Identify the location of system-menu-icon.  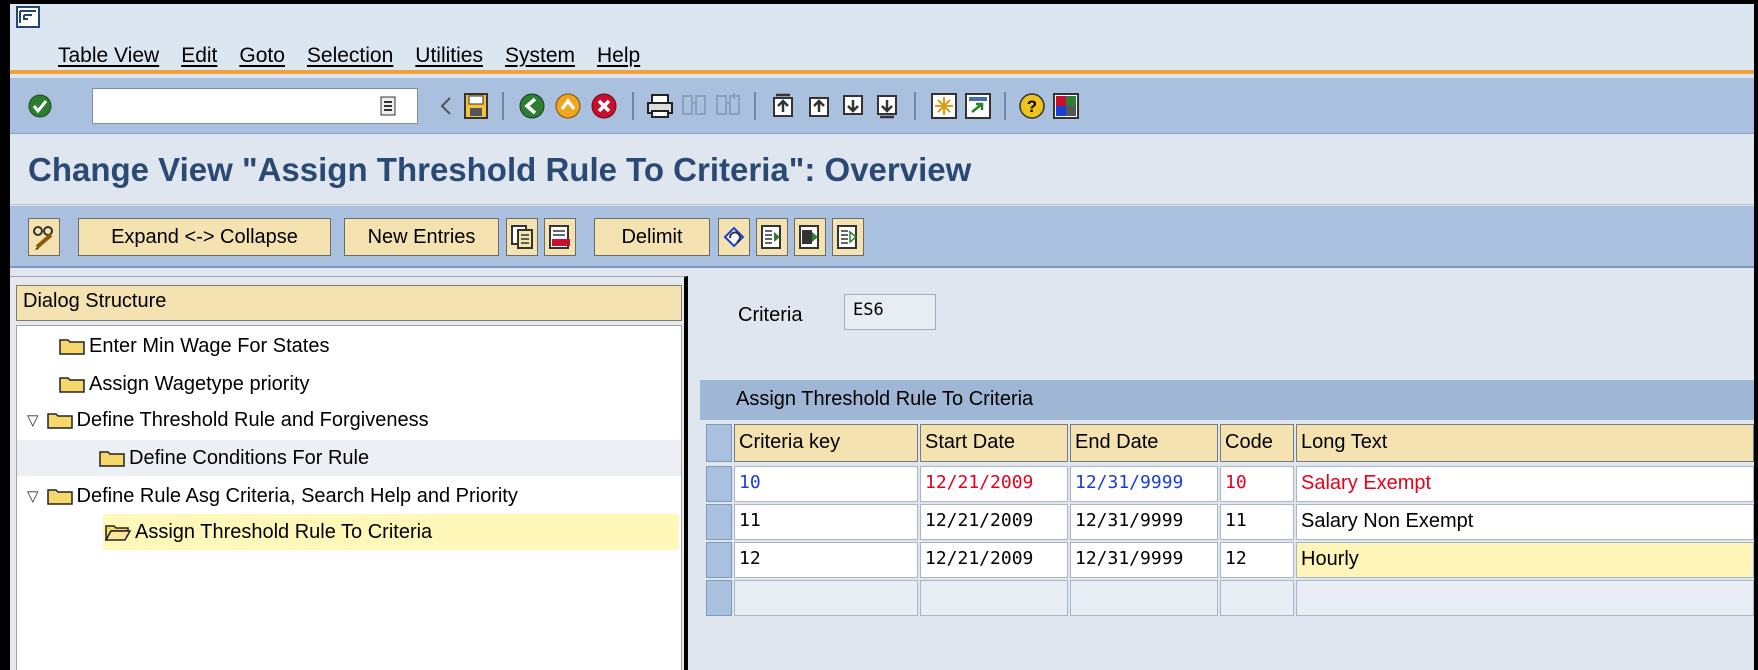
(28, 17).